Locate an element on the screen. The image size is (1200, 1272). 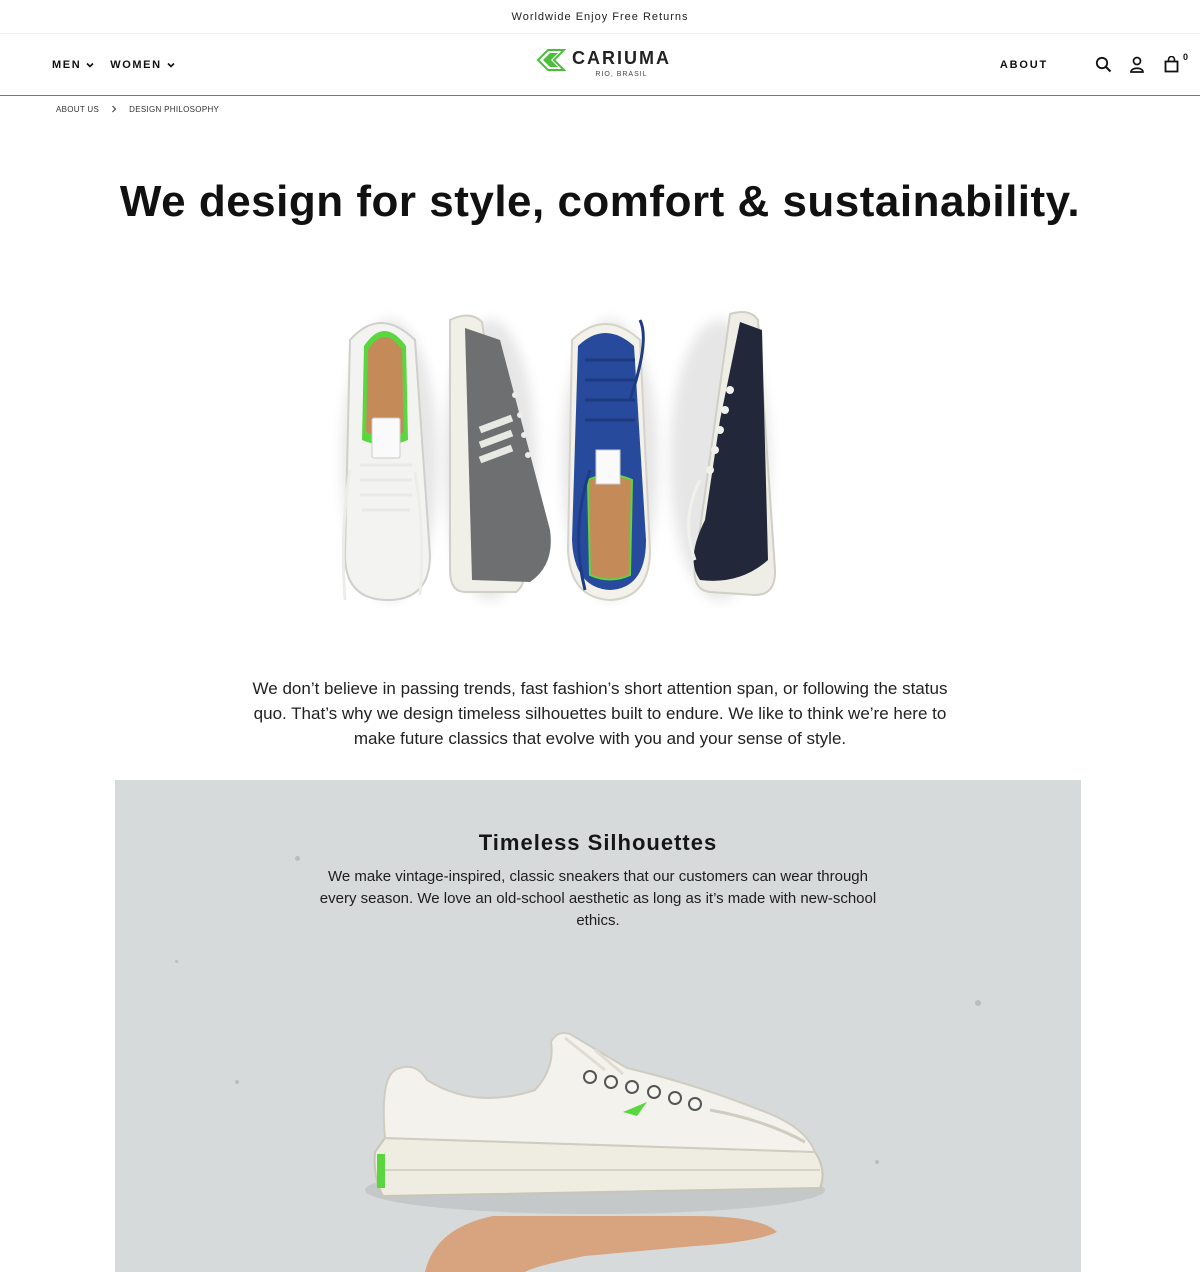
user-icon is located at coordinates (1137, 64).